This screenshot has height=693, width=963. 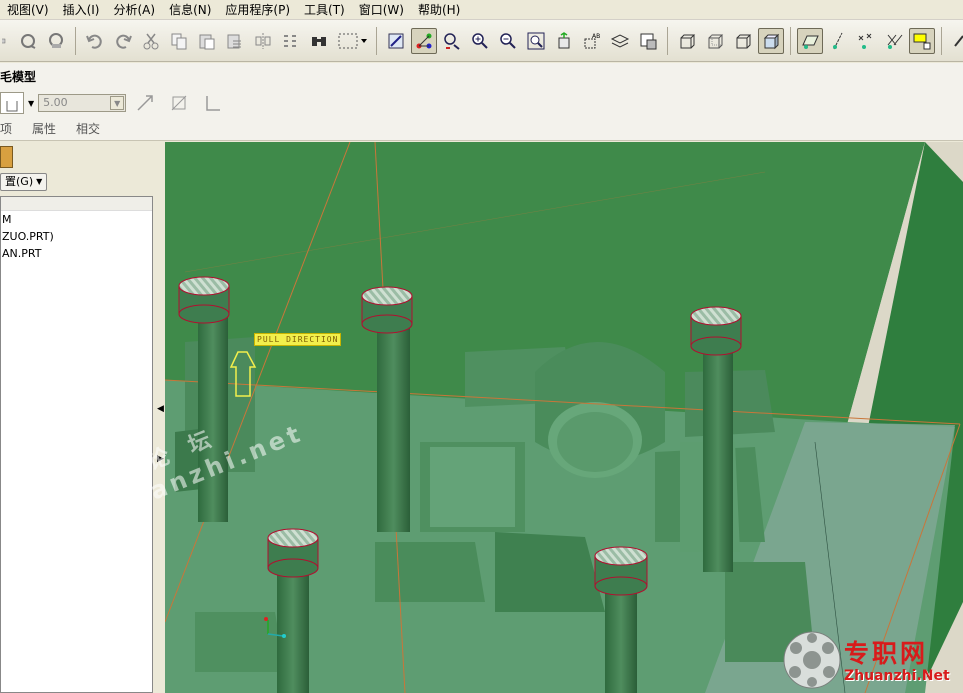 What do you see at coordinates (298, 339) in the screenshot?
I see `pull-direction-label: PULL DIRECTION` at bounding box center [298, 339].